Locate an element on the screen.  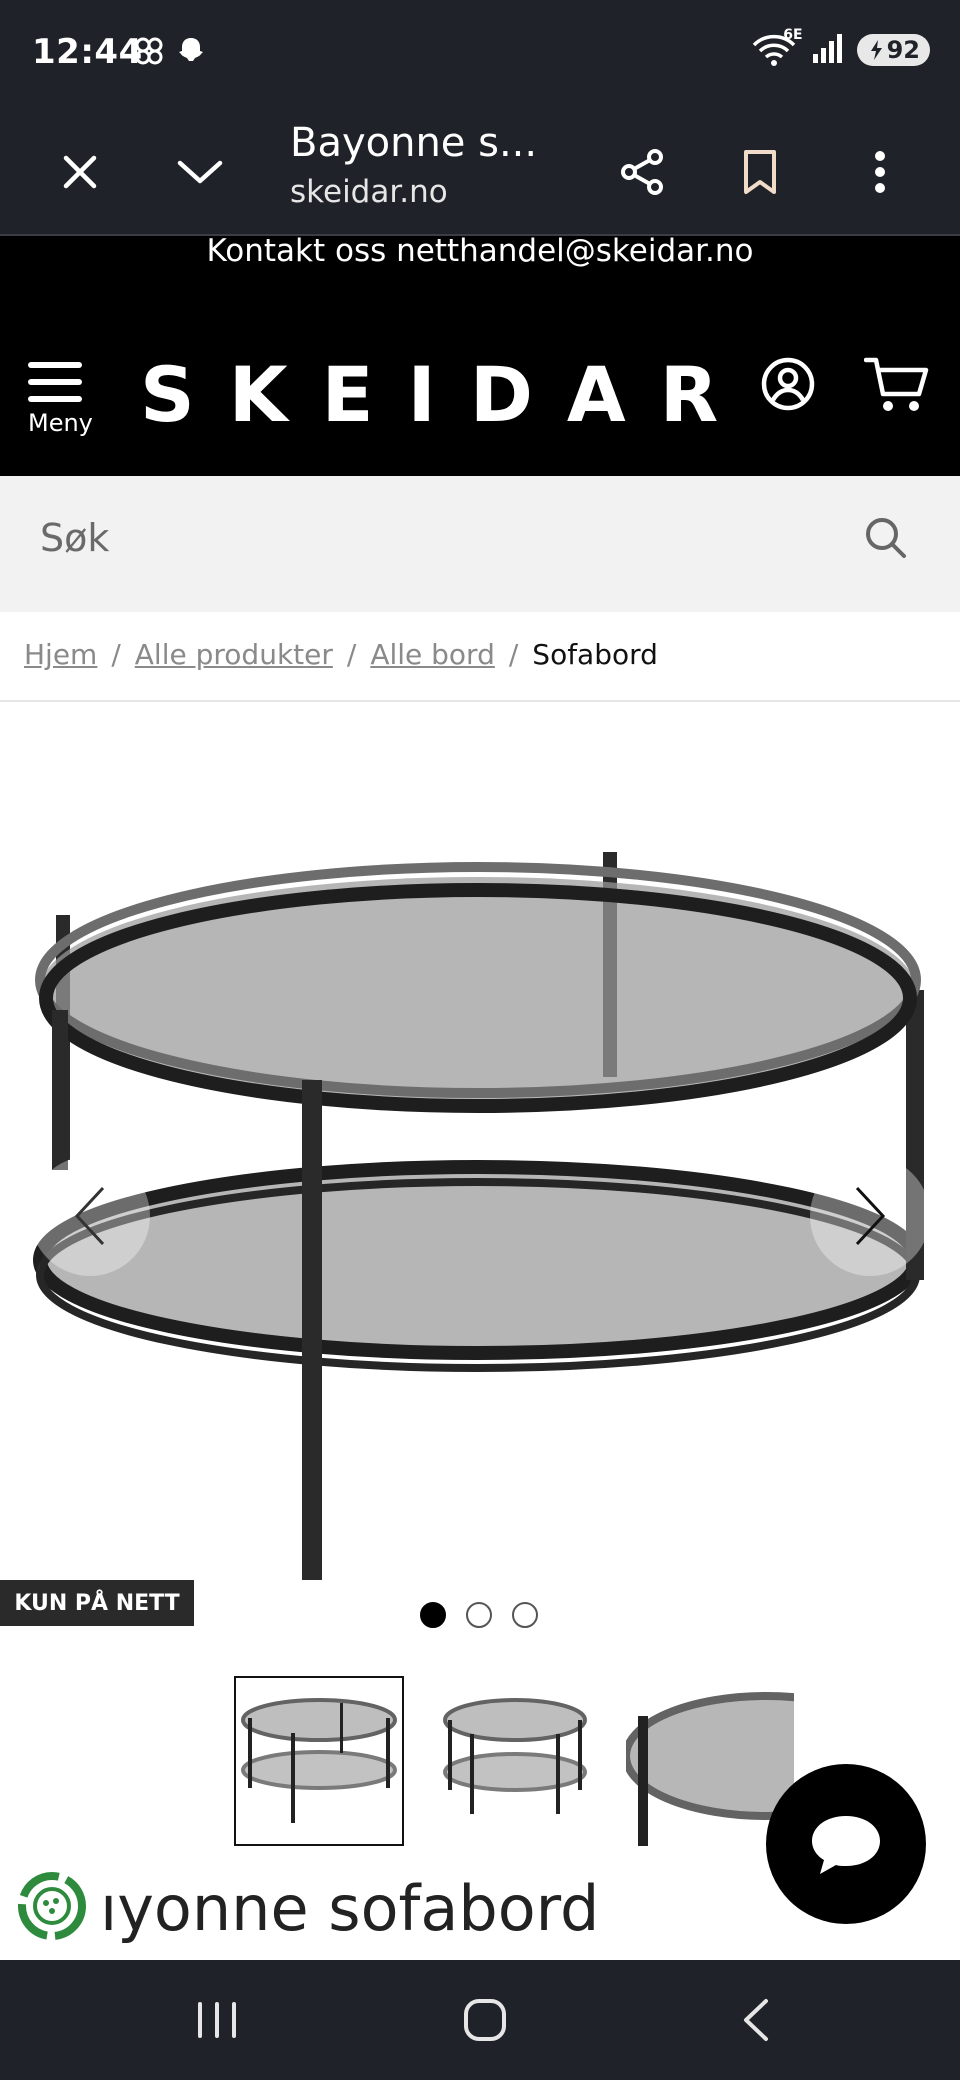
browser-toolbar: Bayonne s... skeidar.no is located at coordinates (480, 172).